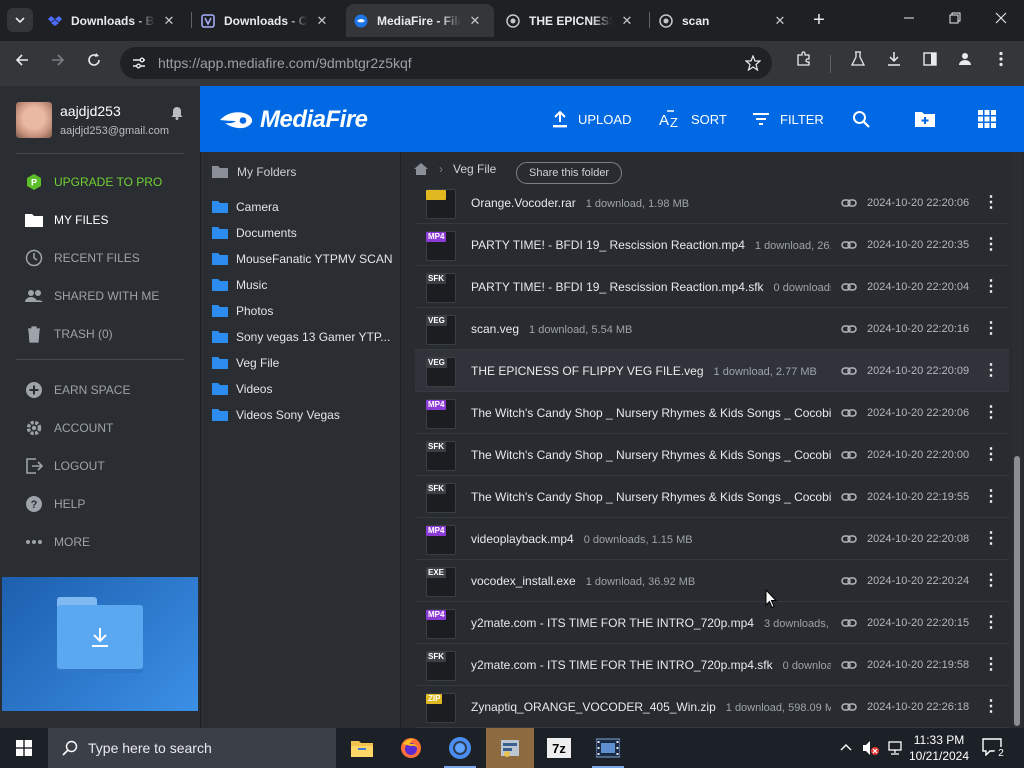  Describe the element at coordinates (268, 20) in the screenshot. I see `tab-downloads-c: Downloads - C ✕` at that location.